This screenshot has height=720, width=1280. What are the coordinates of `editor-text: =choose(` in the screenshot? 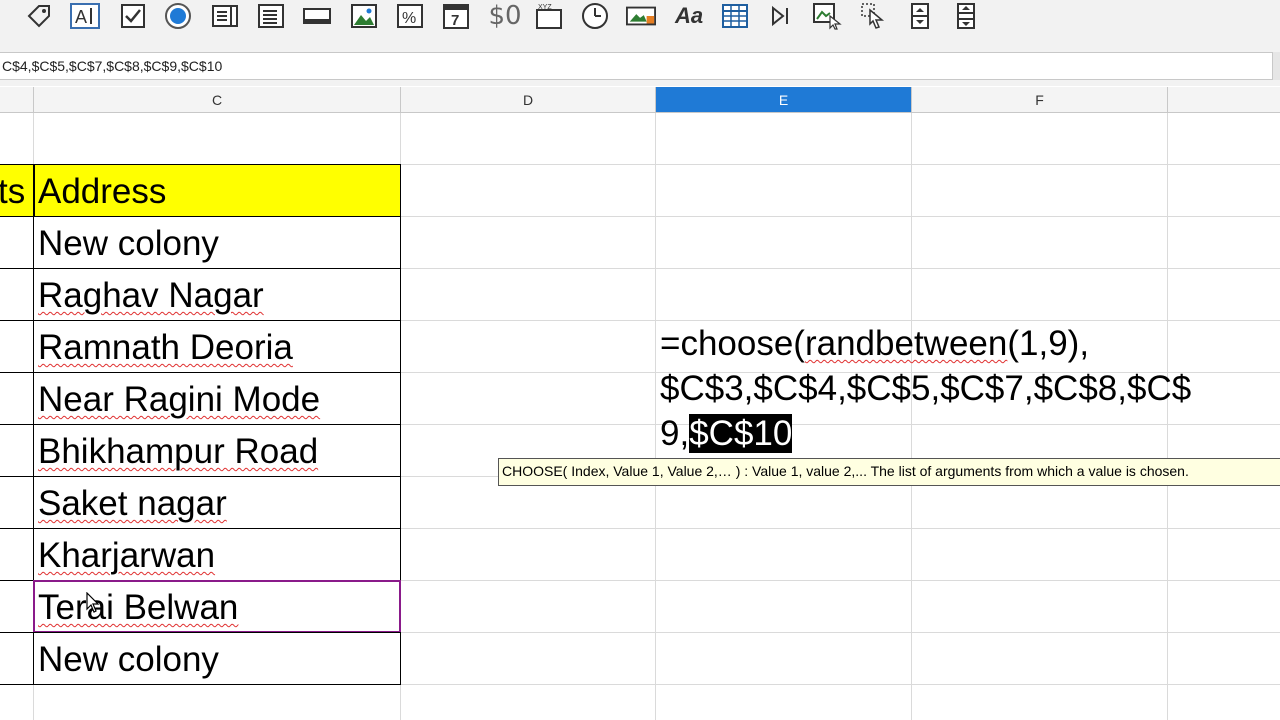 It's located at (732, 343).